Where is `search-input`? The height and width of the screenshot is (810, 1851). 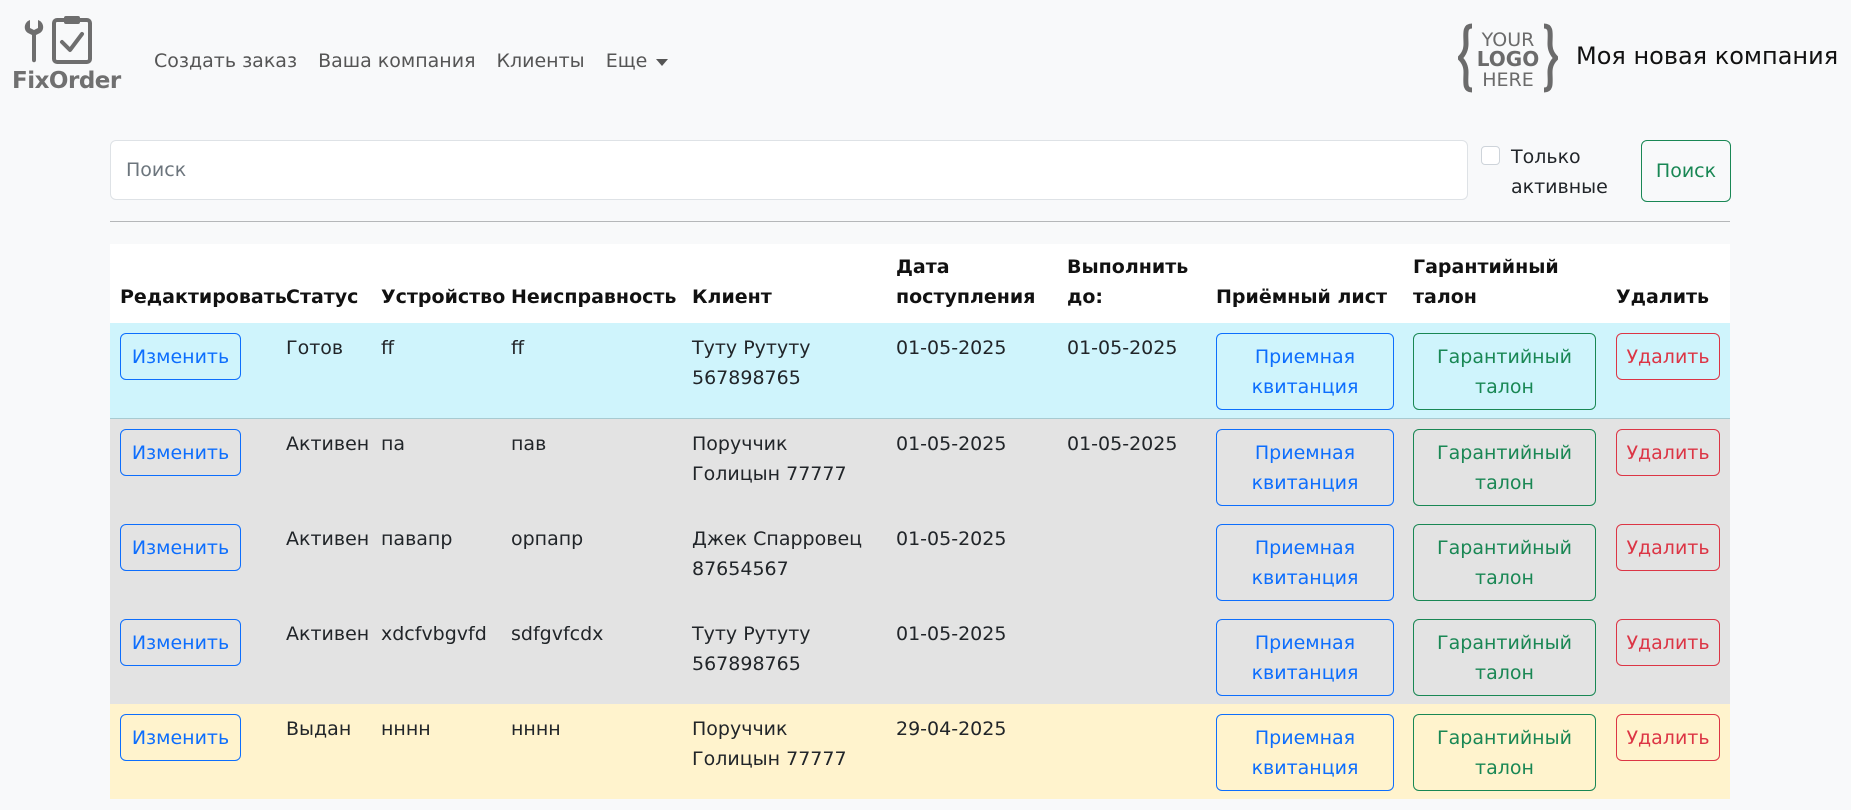
search-input is located at coordinates (789, 170).